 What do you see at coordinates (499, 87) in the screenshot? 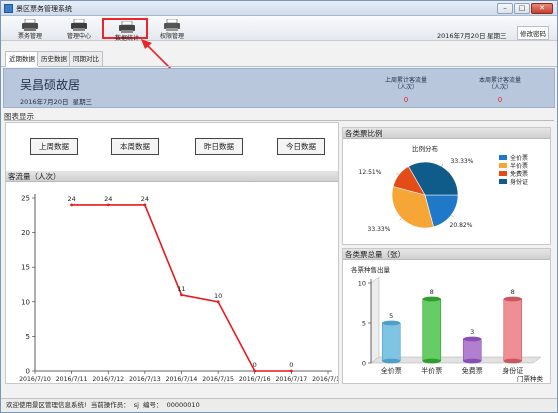
I see `this-week-label-line2: （人次）` at bounding box center [499, 87].